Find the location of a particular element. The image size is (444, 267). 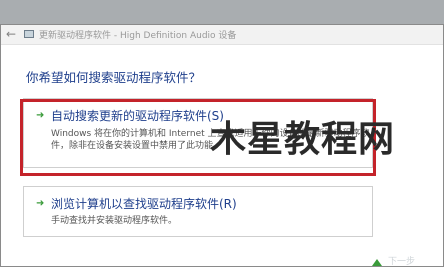

watermark-text: 木星教程网 is located at coordinates (303, 139).